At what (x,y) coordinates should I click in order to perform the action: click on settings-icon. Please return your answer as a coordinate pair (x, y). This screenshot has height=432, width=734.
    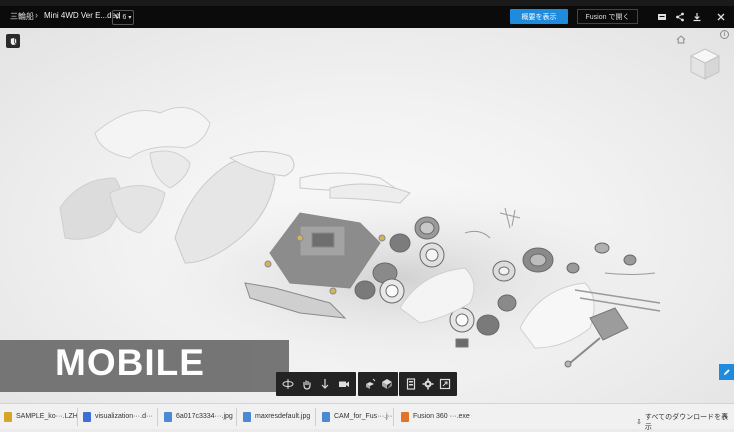
    Looking at the image, I should click on (427, 384).